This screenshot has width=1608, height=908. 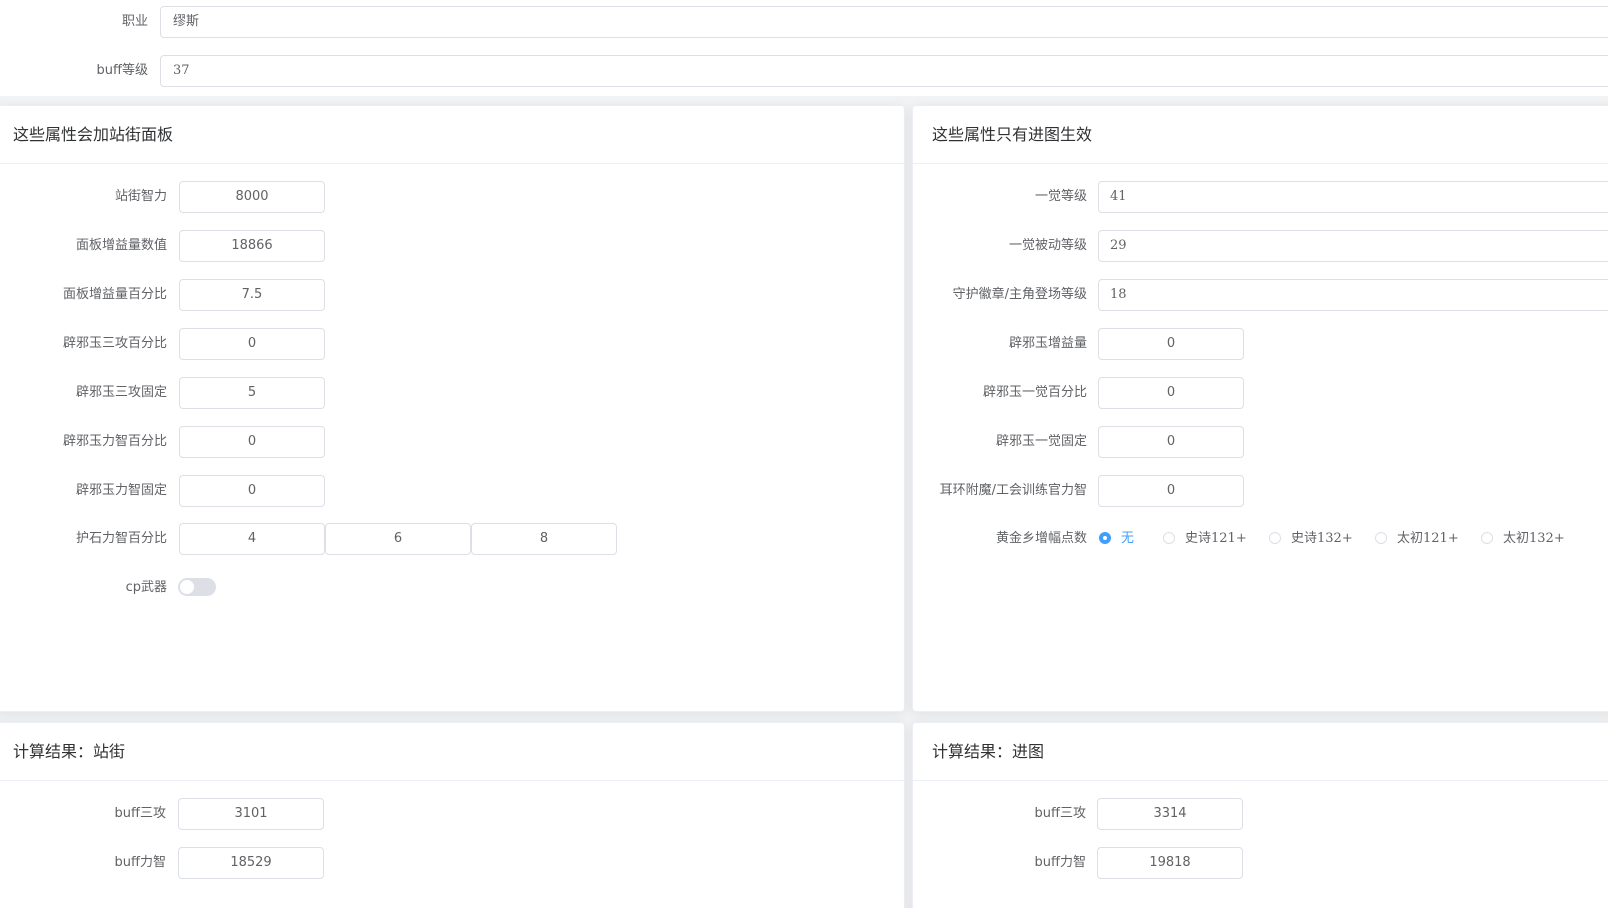 I want to click on field-row: 守护徽章/主角登场等级 18, so click(x=1260, y=295).